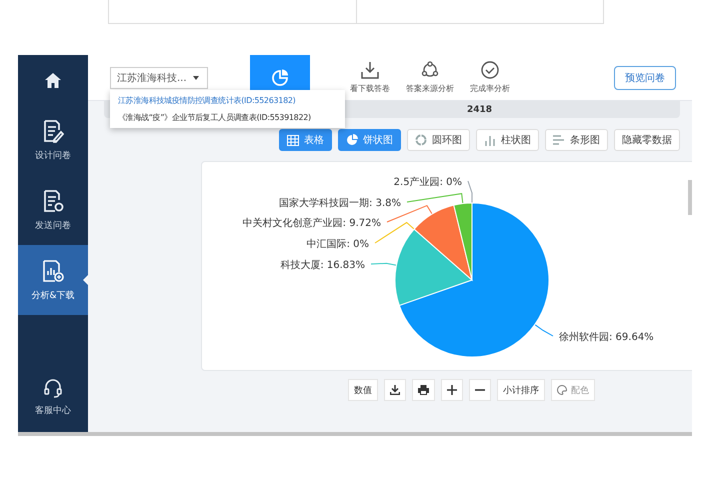 The width and height of the screenshot is (711, 493). I want to click on tab: 完成率分析, so click(490, 77).